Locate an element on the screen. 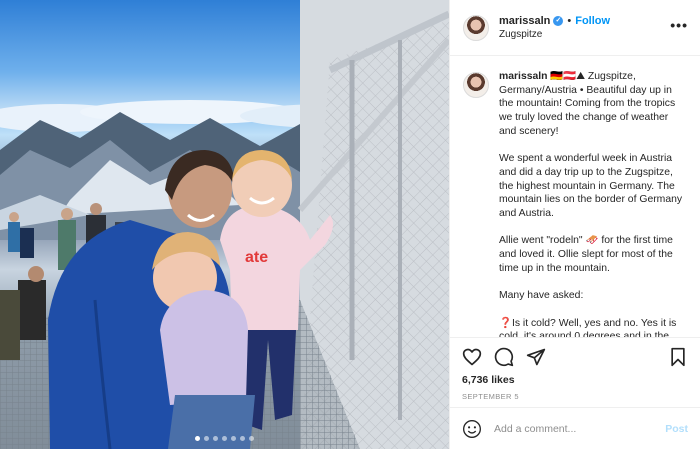  more-options-icon: ••• is located at coordinates (679, 25).